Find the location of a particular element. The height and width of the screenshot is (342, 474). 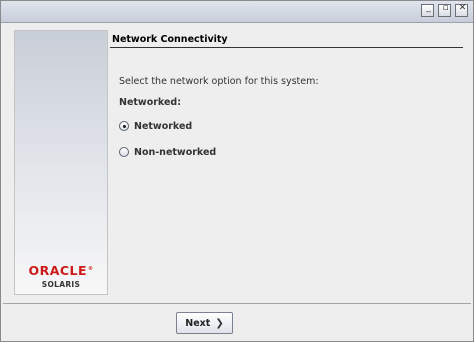

non-networked-radio is located at coordinates (124, 152).